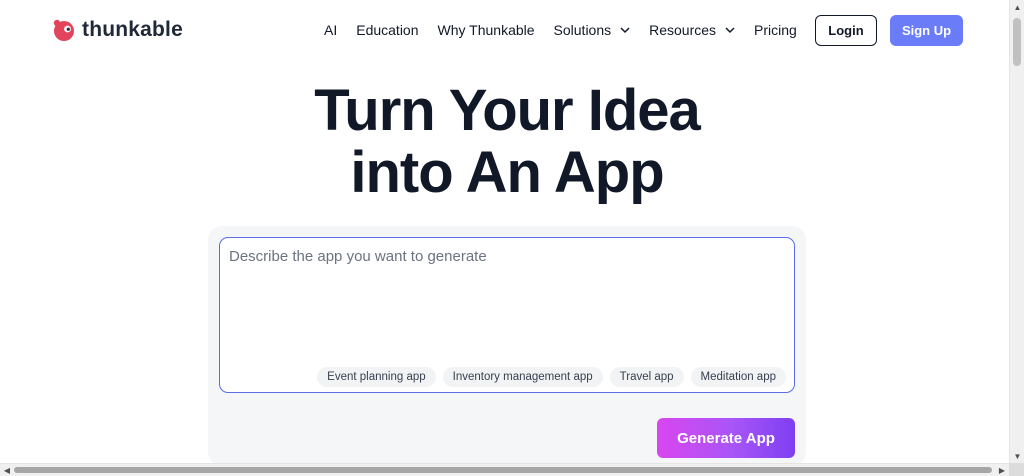 This screenshot has height=476, width=1024. Describe the element at coordinates (507, 172) in the screenshot. I see `title-line-2: into An App` at that location.